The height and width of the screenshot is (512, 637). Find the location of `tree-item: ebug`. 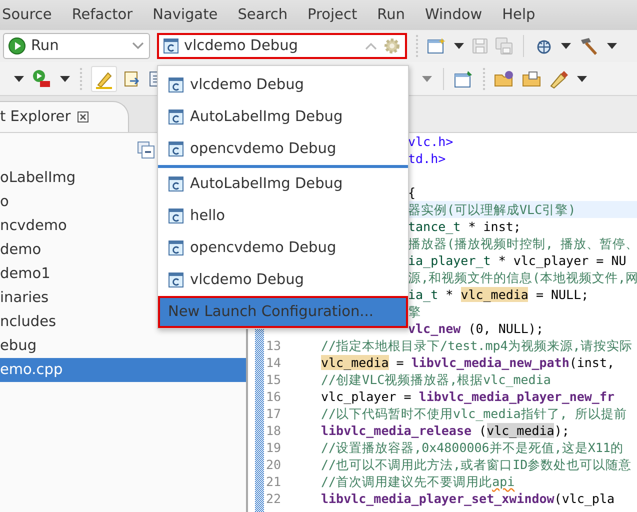

tree-item: ebug is located at coordinates (123, 346).